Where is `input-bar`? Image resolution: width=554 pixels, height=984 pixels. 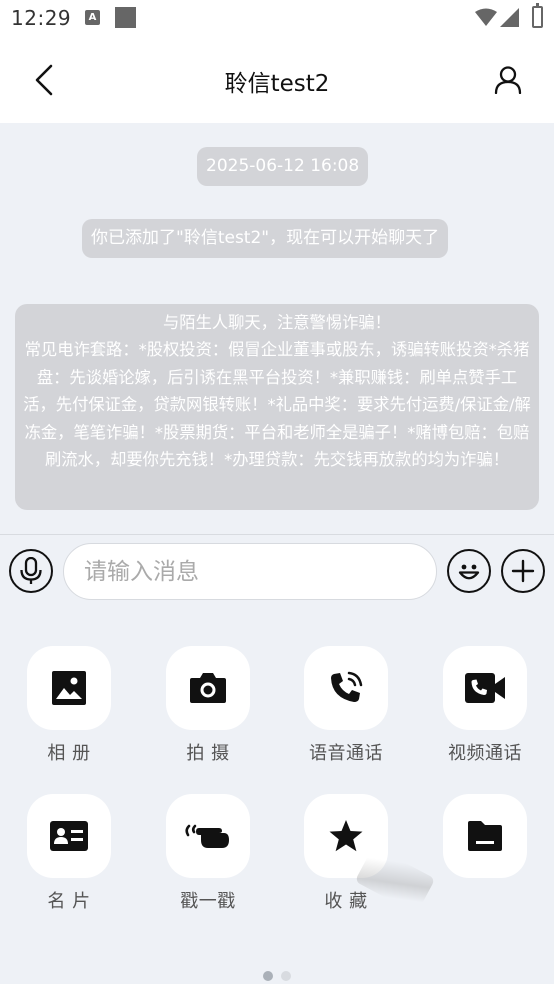 input-bar is located at coordinates (277, 570).